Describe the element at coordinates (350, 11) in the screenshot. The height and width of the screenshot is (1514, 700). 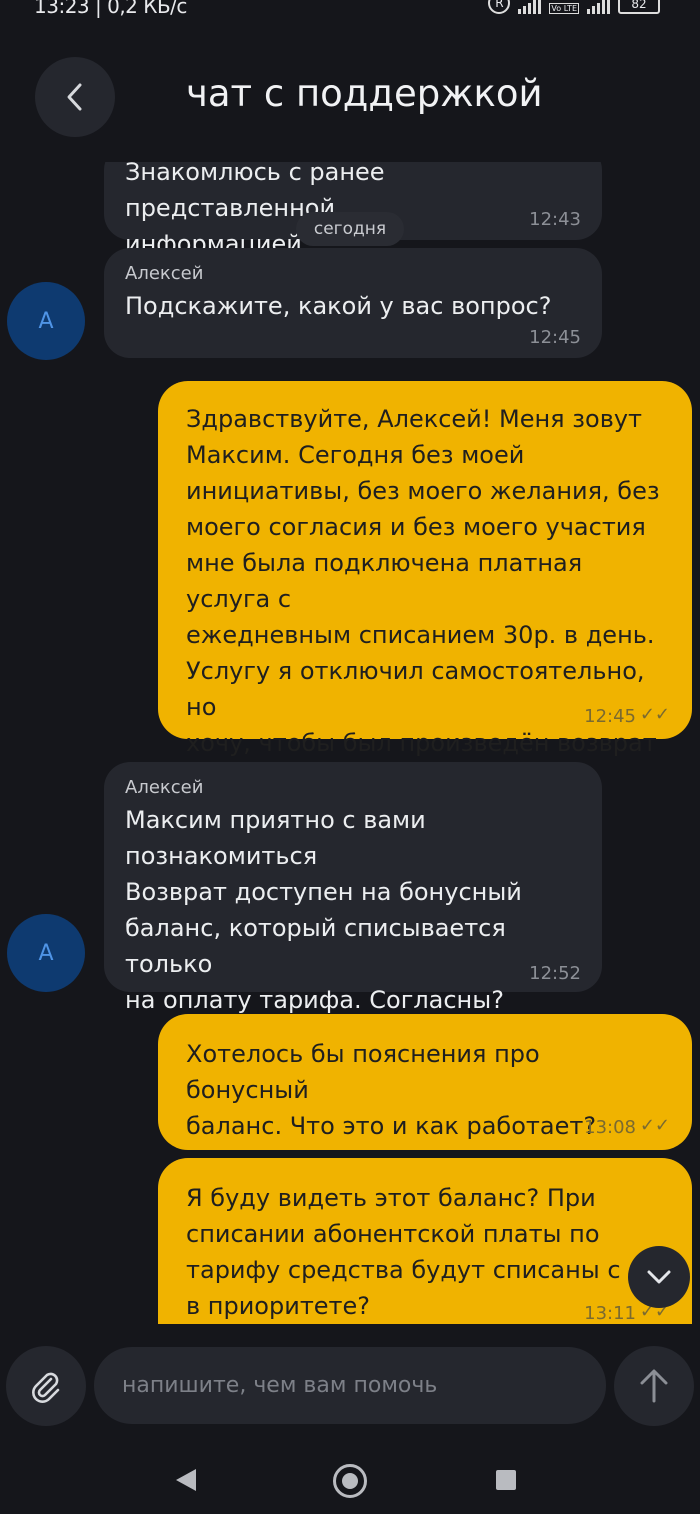
I see `status-bar: 13:23 | 0,2 КБ/с R Vo LTE 82` at that location.